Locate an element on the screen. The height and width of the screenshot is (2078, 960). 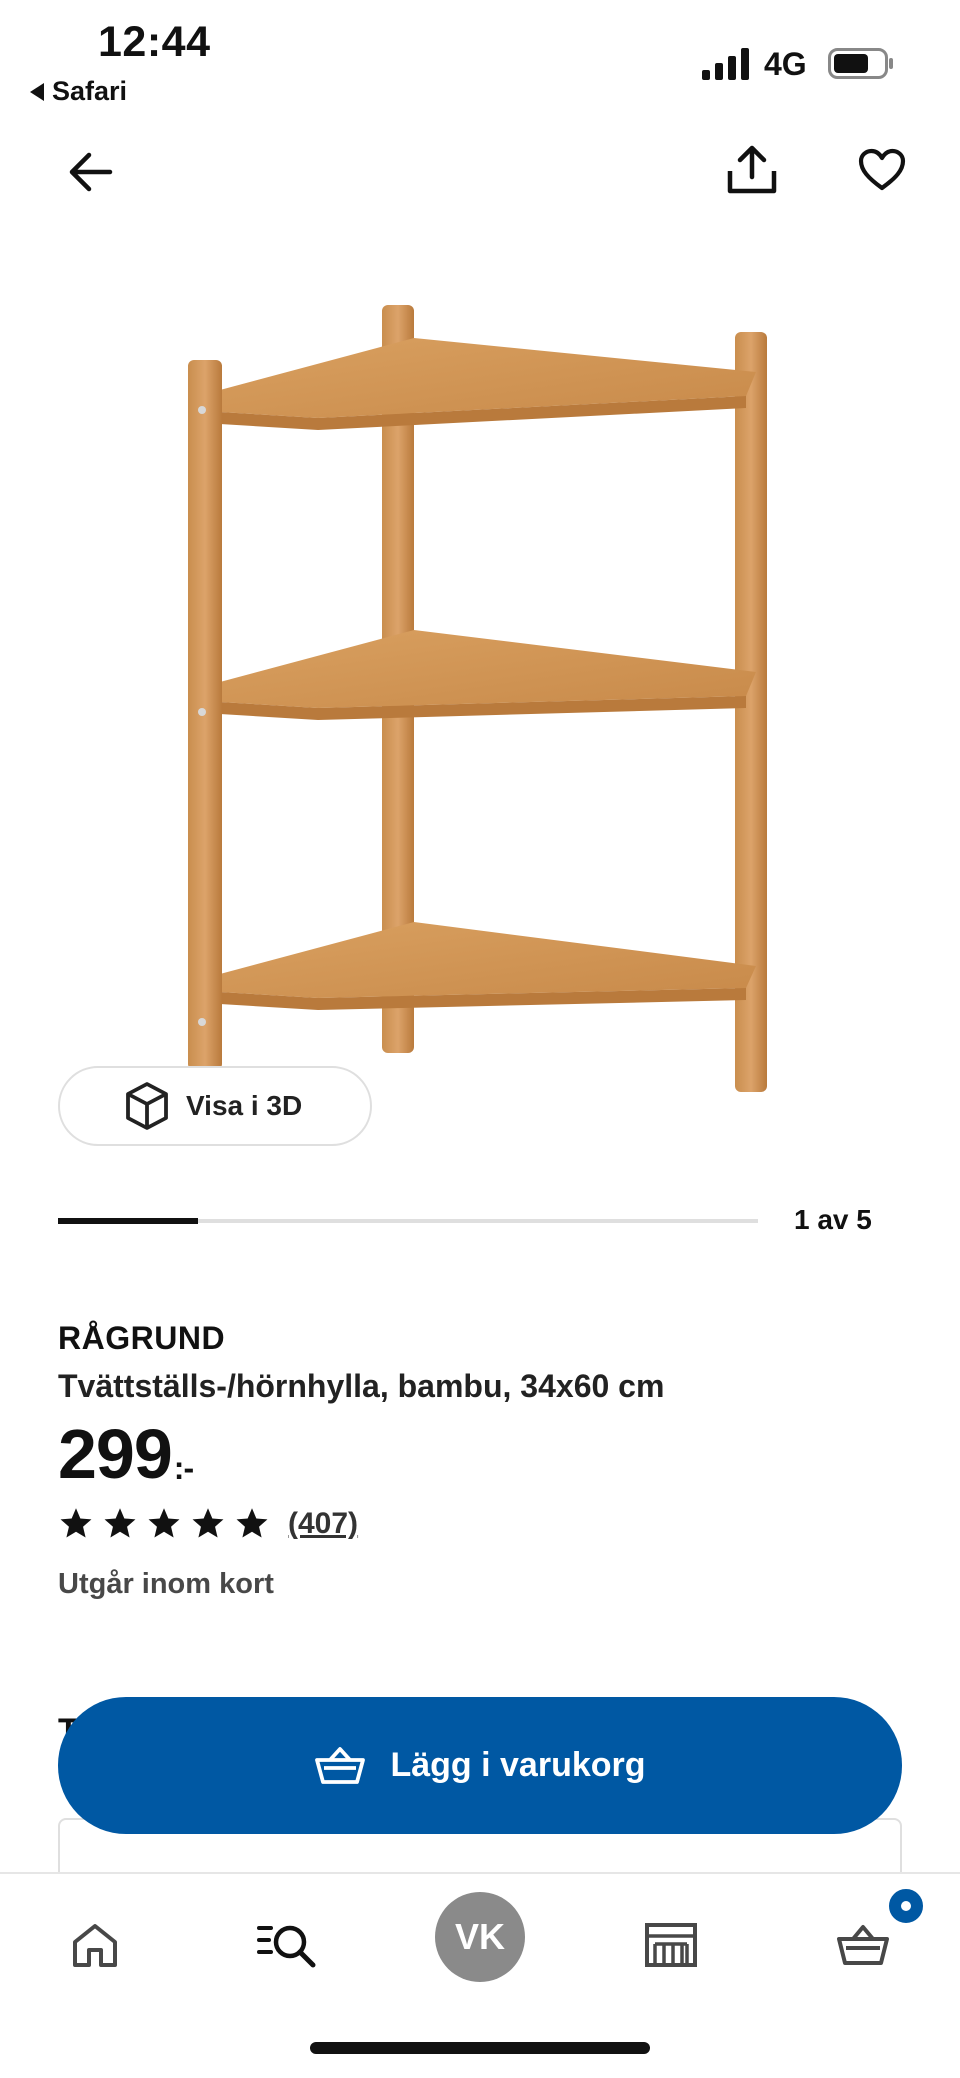
rating-stars is located at coordinates (164, 1524).